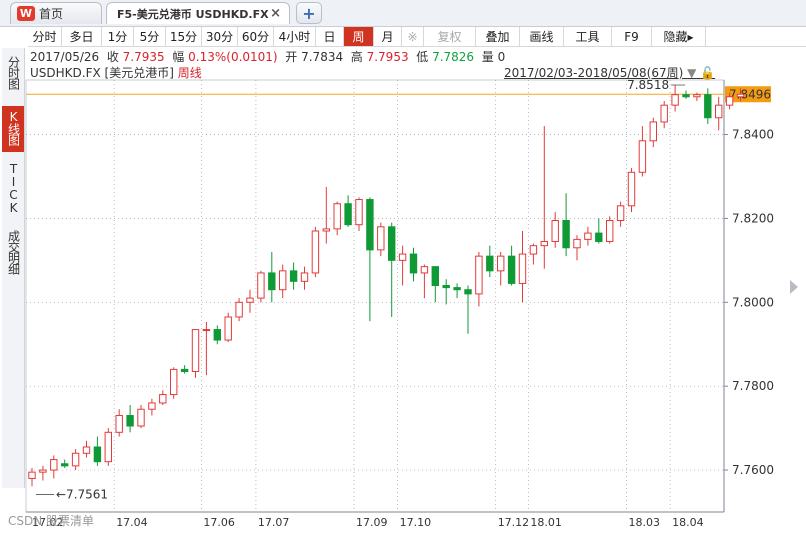  Describe the element at coordinates (794, 287) in the screenshot. I see `expand-panel-icon` at that location.